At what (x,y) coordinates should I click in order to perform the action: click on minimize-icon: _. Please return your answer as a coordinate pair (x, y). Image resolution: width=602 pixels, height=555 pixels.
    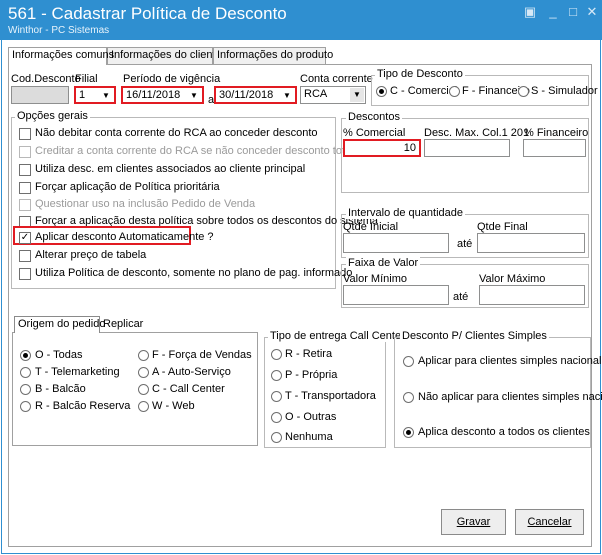
    Looking at the image, I should click on (553, 12).